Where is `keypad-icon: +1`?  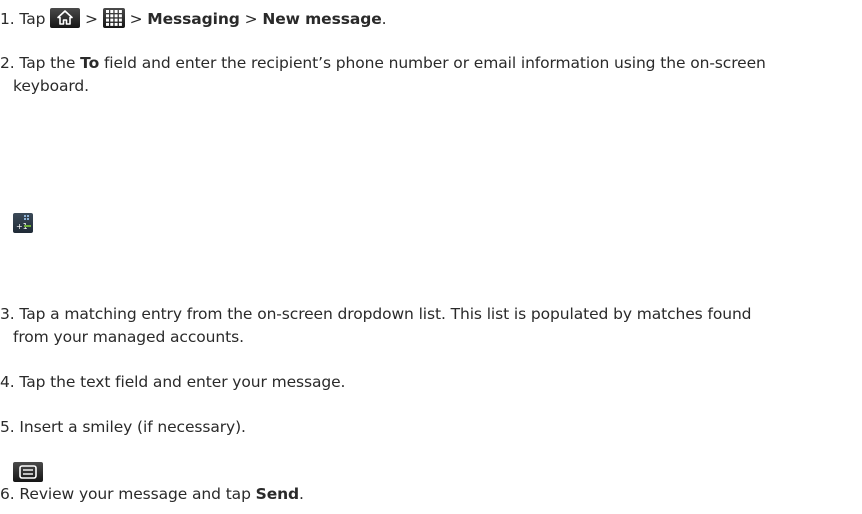 keypad-icon: +1 is located at coordinates (23, 223).